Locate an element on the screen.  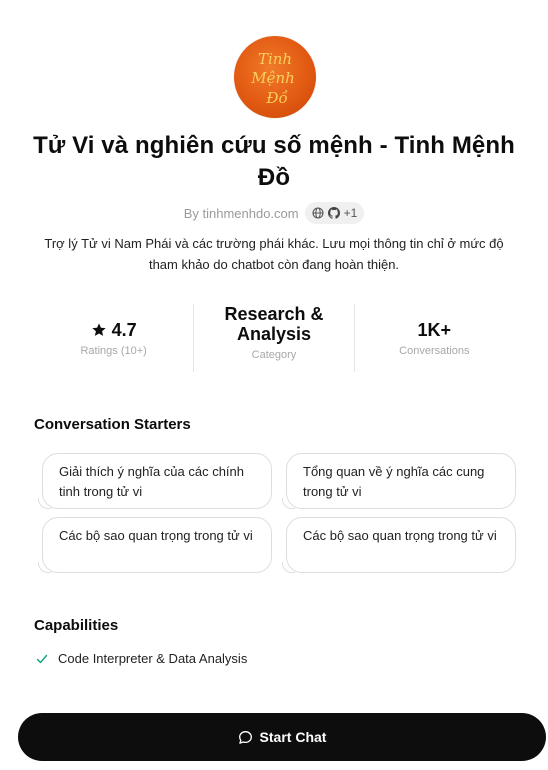
byline: By tinhmenhdo.com +1 is located at coordinates (274, 213).